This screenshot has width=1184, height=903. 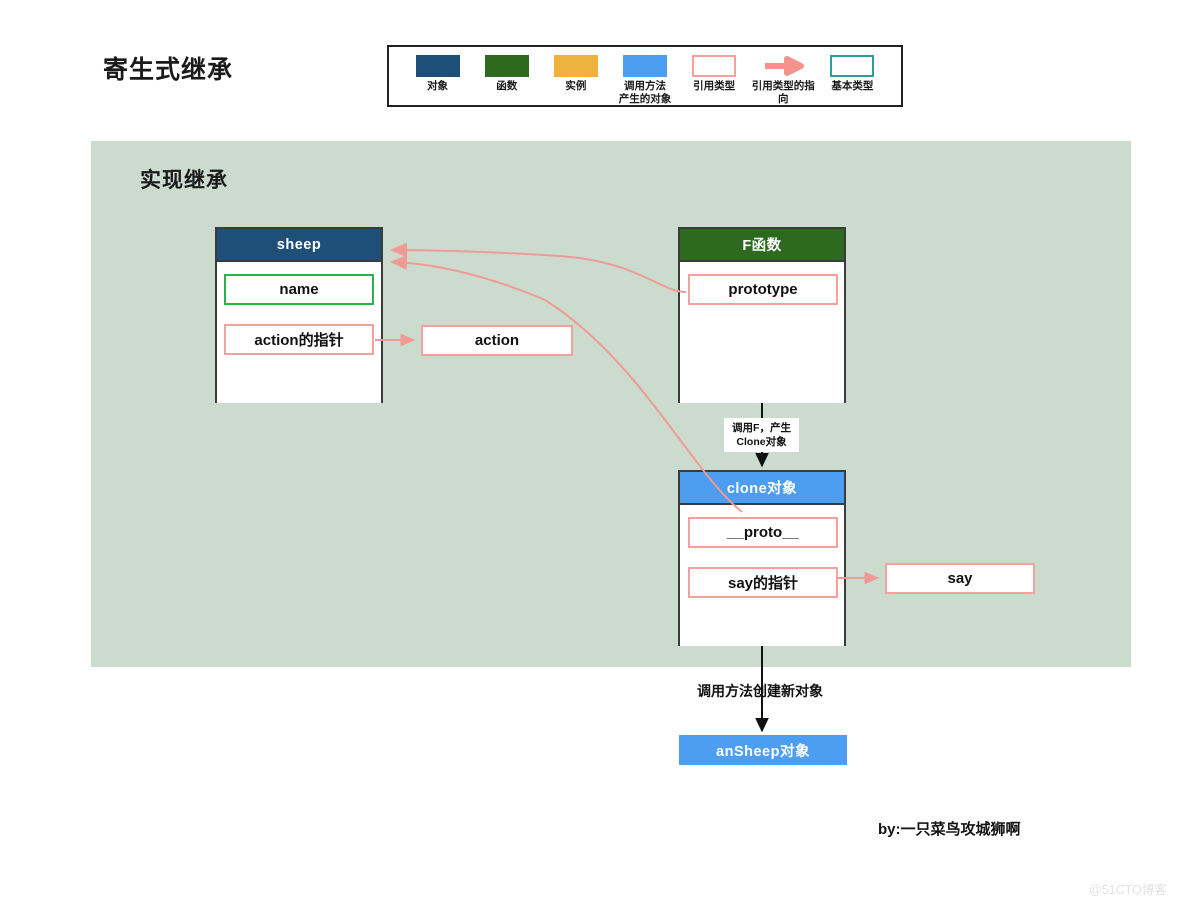 I want to click on clone-object-box: clone对象 __proto__ say的指针, so click(x=762, y=558).